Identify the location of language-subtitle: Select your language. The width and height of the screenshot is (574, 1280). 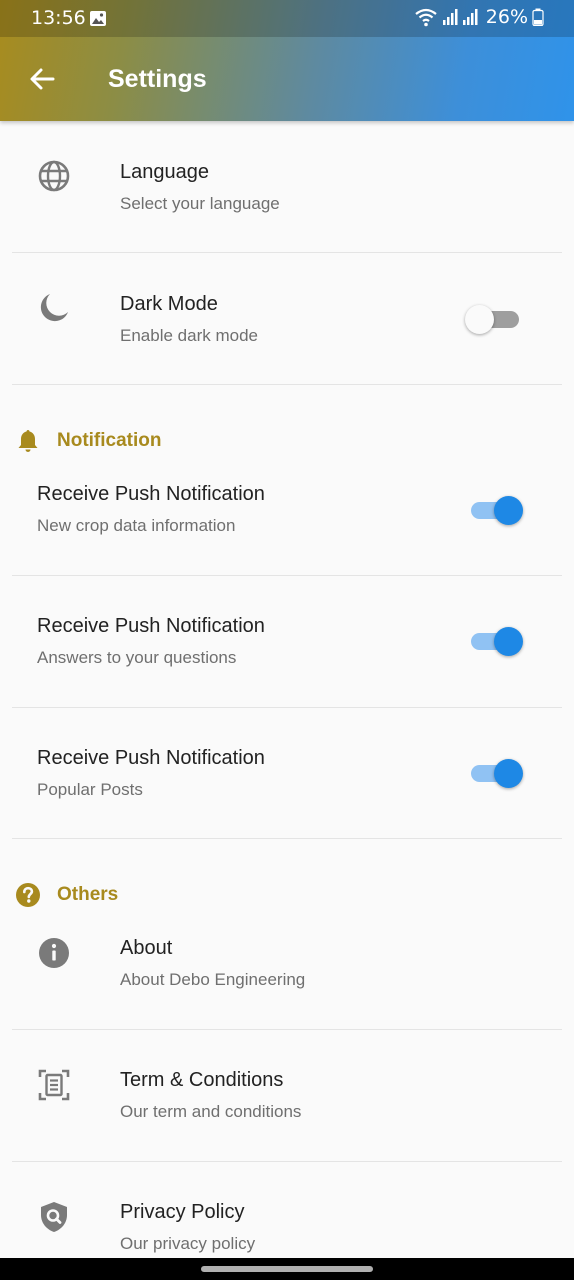
(200, 203).